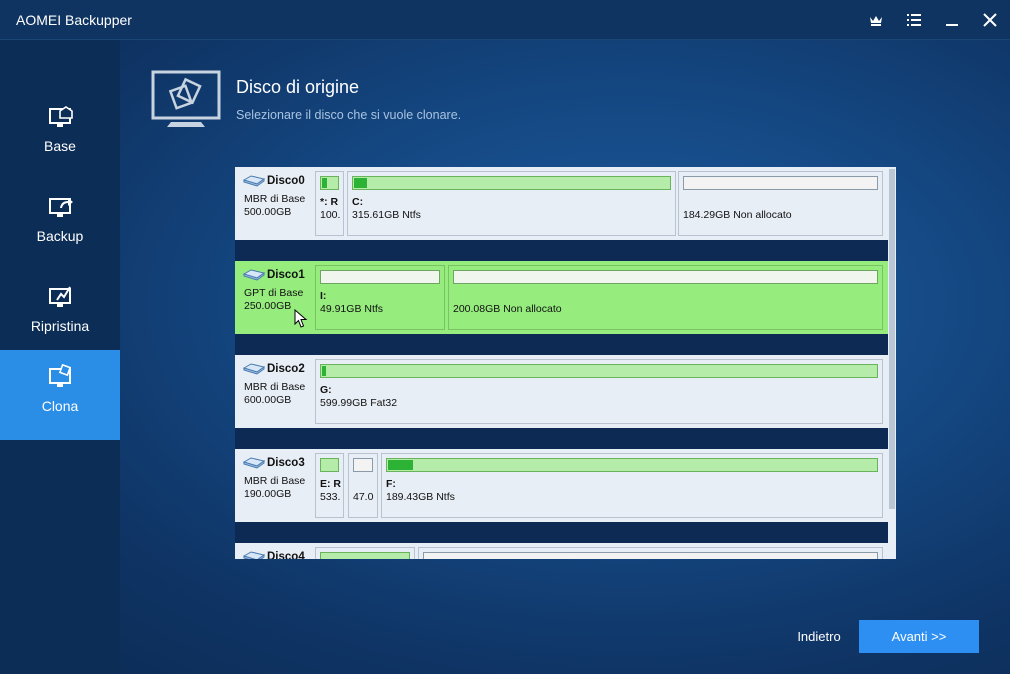 This screenshot has height=674, width=1010. Describe the element at coordinates (876, 20) in the screenshot. I see `upgrade-crown-icon` at that location.